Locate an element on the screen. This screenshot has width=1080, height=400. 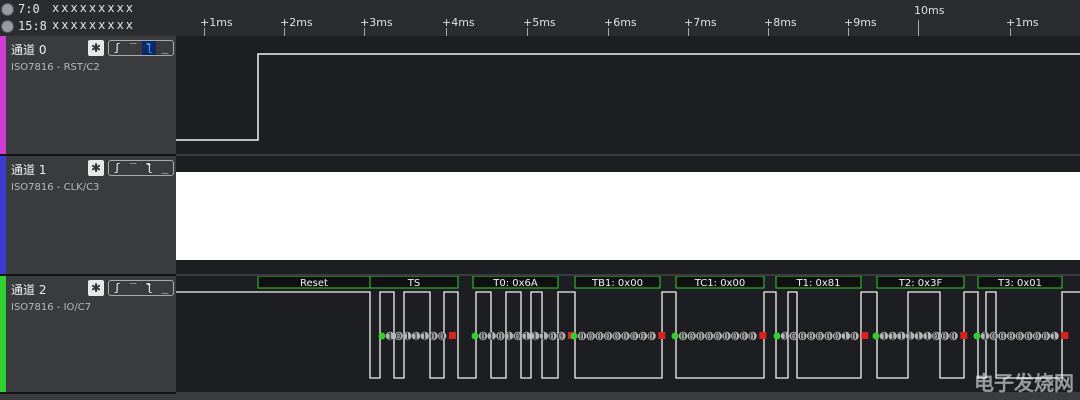
next-channel-edge is located at coordinates (540, 397).